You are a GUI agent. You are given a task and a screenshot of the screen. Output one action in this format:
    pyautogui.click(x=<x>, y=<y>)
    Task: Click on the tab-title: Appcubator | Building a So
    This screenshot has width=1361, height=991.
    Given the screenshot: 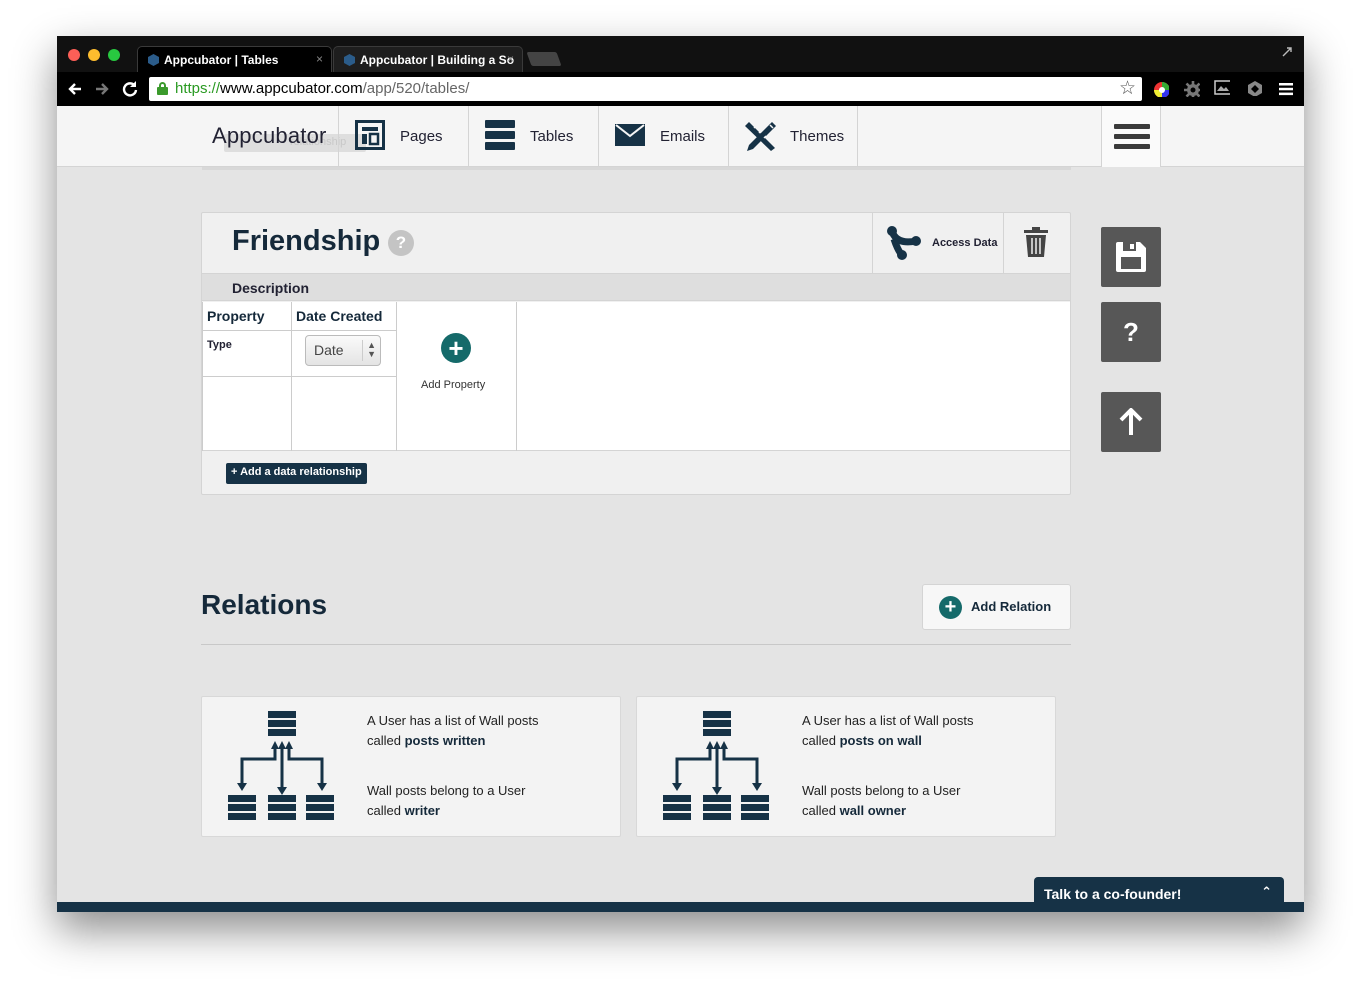 What is the action you would take?
    pyautogui.click(x=437, y=60)
    